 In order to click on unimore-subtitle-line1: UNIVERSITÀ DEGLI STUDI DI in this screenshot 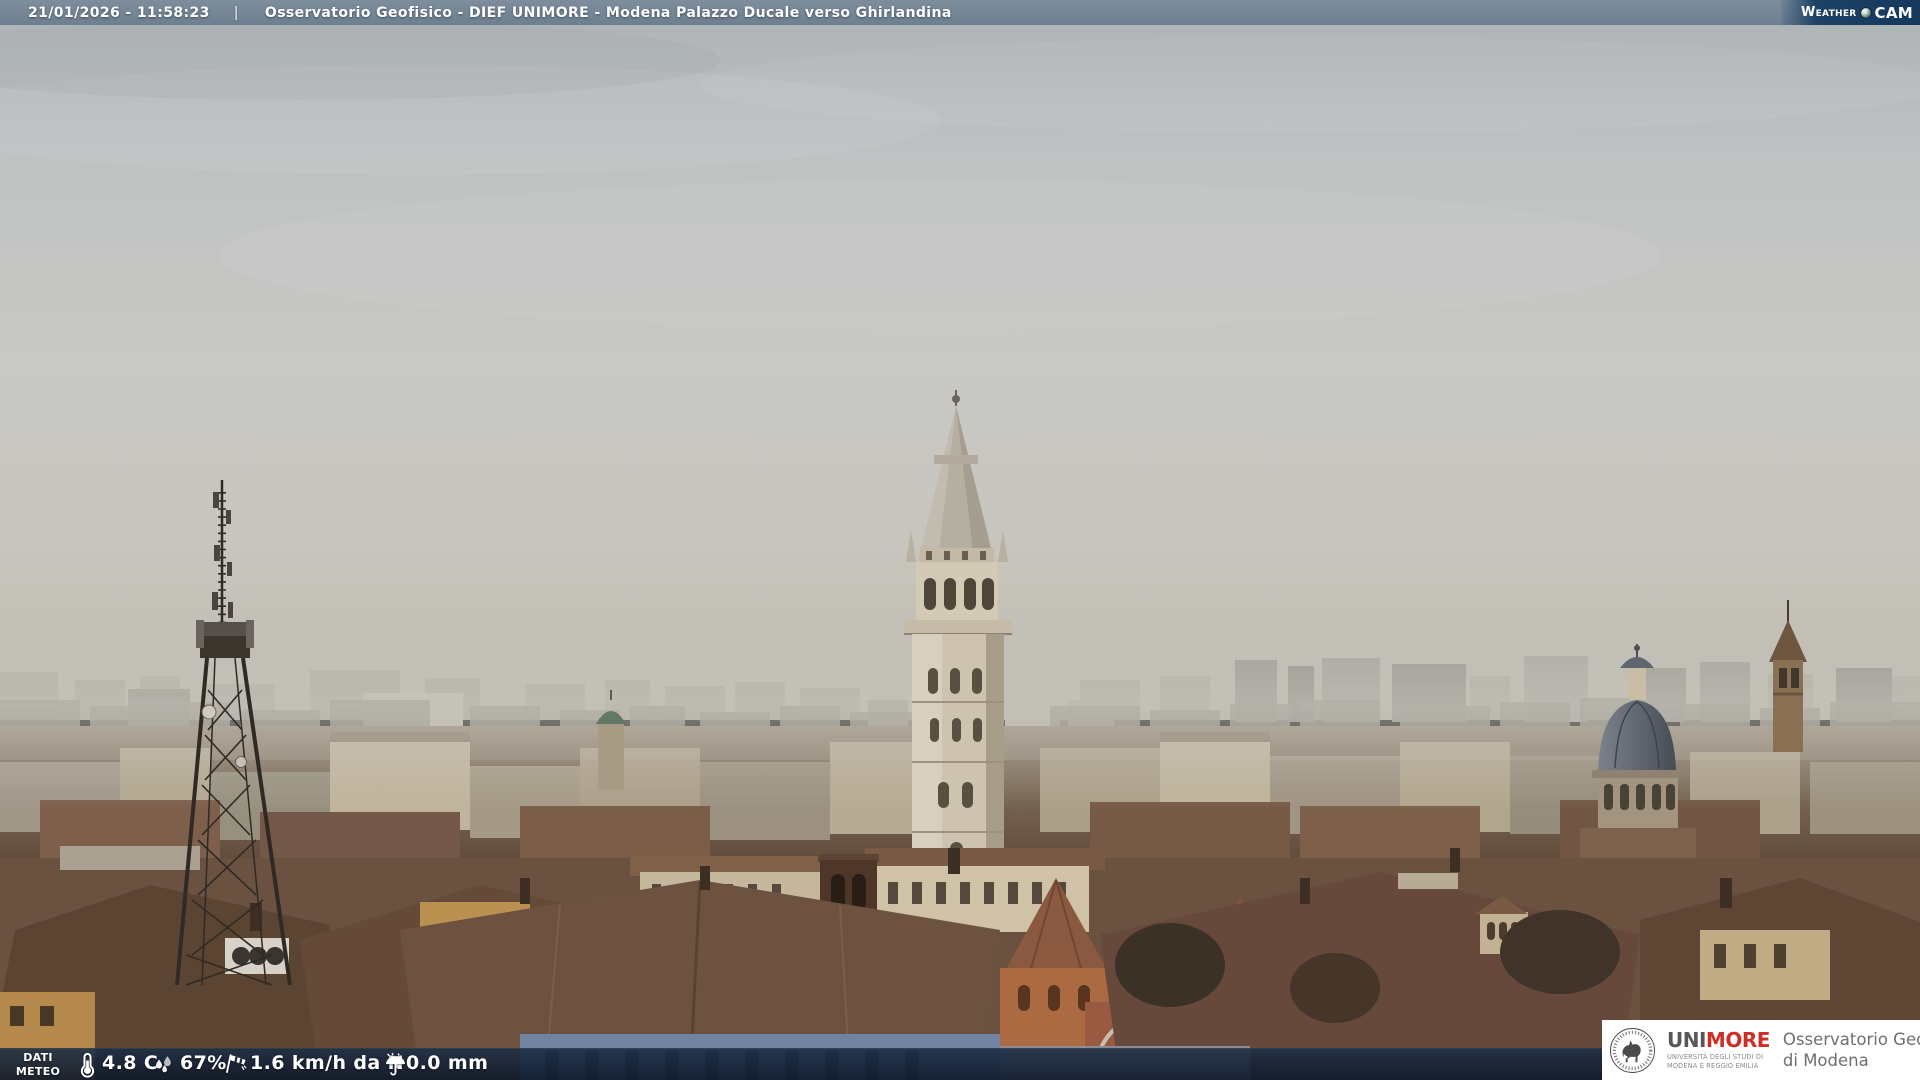, I will do `click(1715, 1056)`.